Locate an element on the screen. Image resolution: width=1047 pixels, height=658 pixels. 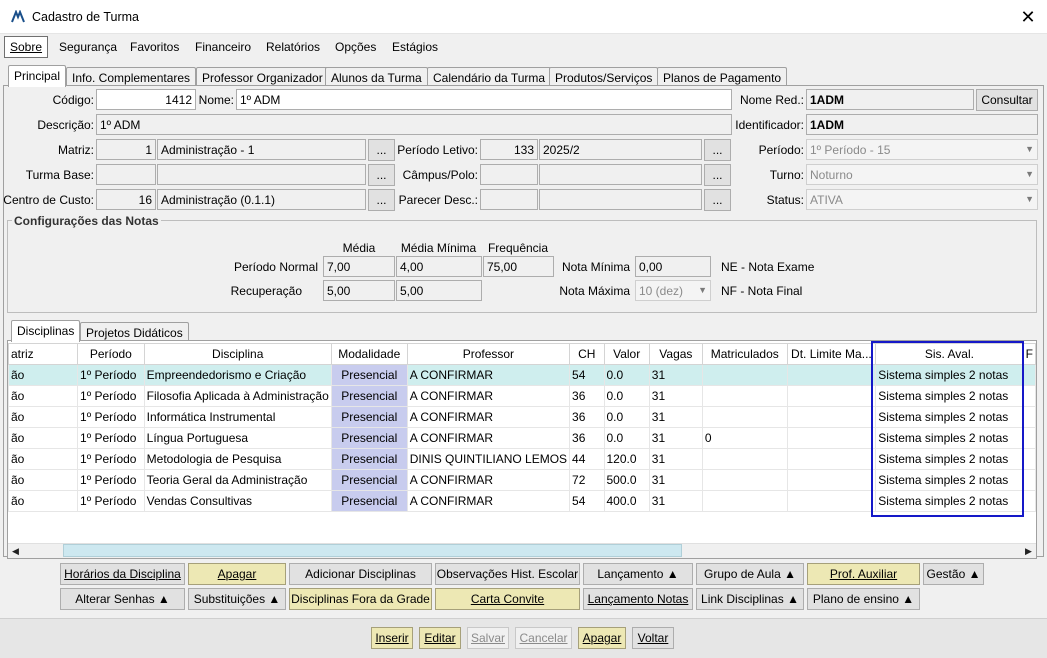
column-header: F is located at coordinates (1029, 354).